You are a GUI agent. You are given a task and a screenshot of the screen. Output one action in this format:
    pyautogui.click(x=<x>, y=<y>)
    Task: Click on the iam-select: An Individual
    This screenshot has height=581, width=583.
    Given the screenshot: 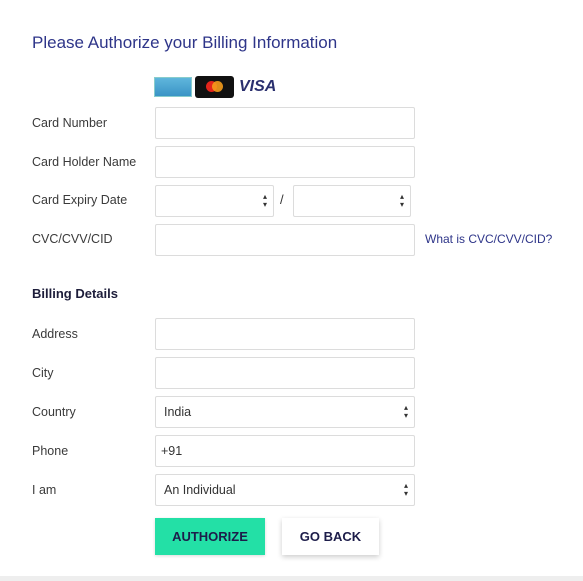 What is the action you would take?
    pyautogui.click(x=285, y=490)
    